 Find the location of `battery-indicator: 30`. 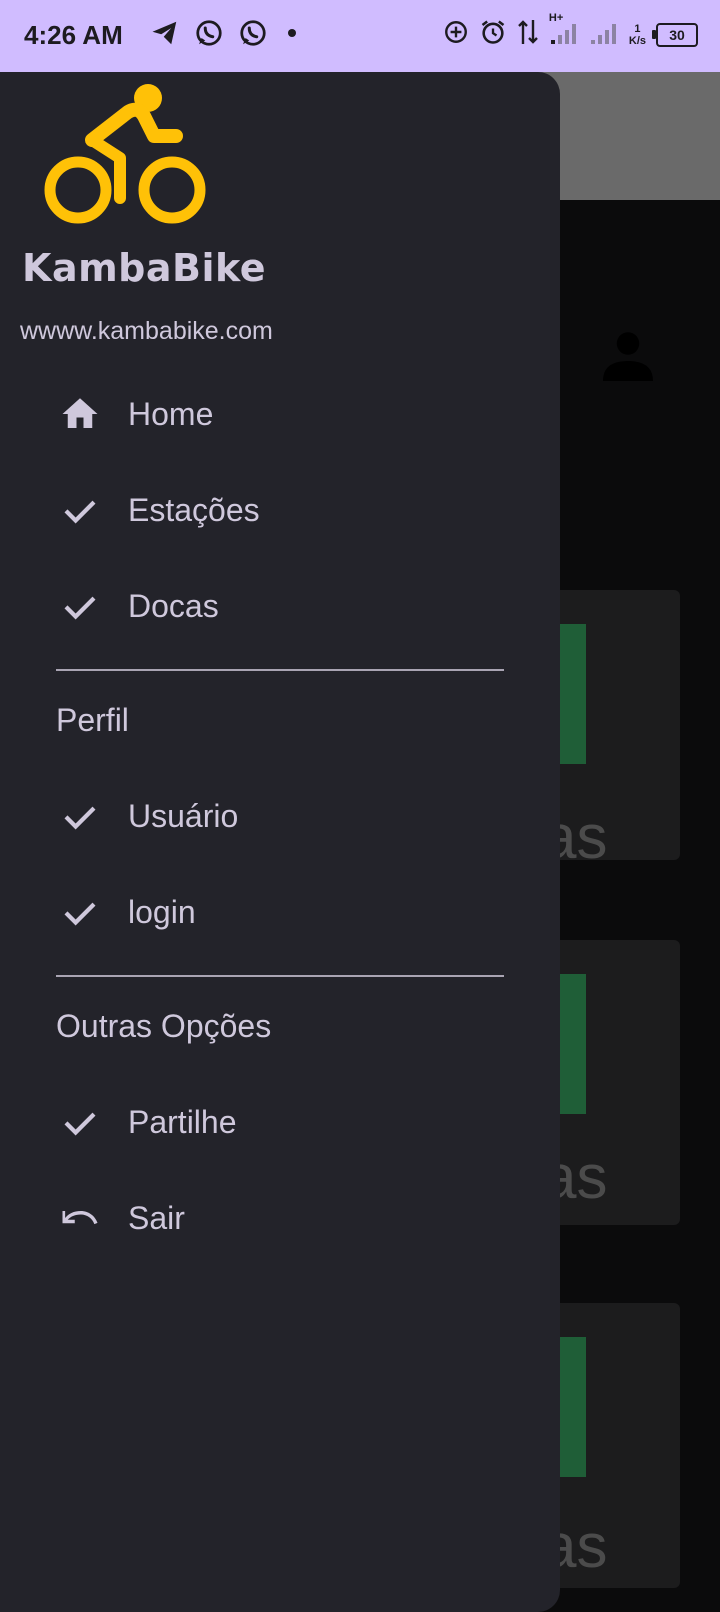

battery-indicator: 30 is located at coordinates (675, 34).